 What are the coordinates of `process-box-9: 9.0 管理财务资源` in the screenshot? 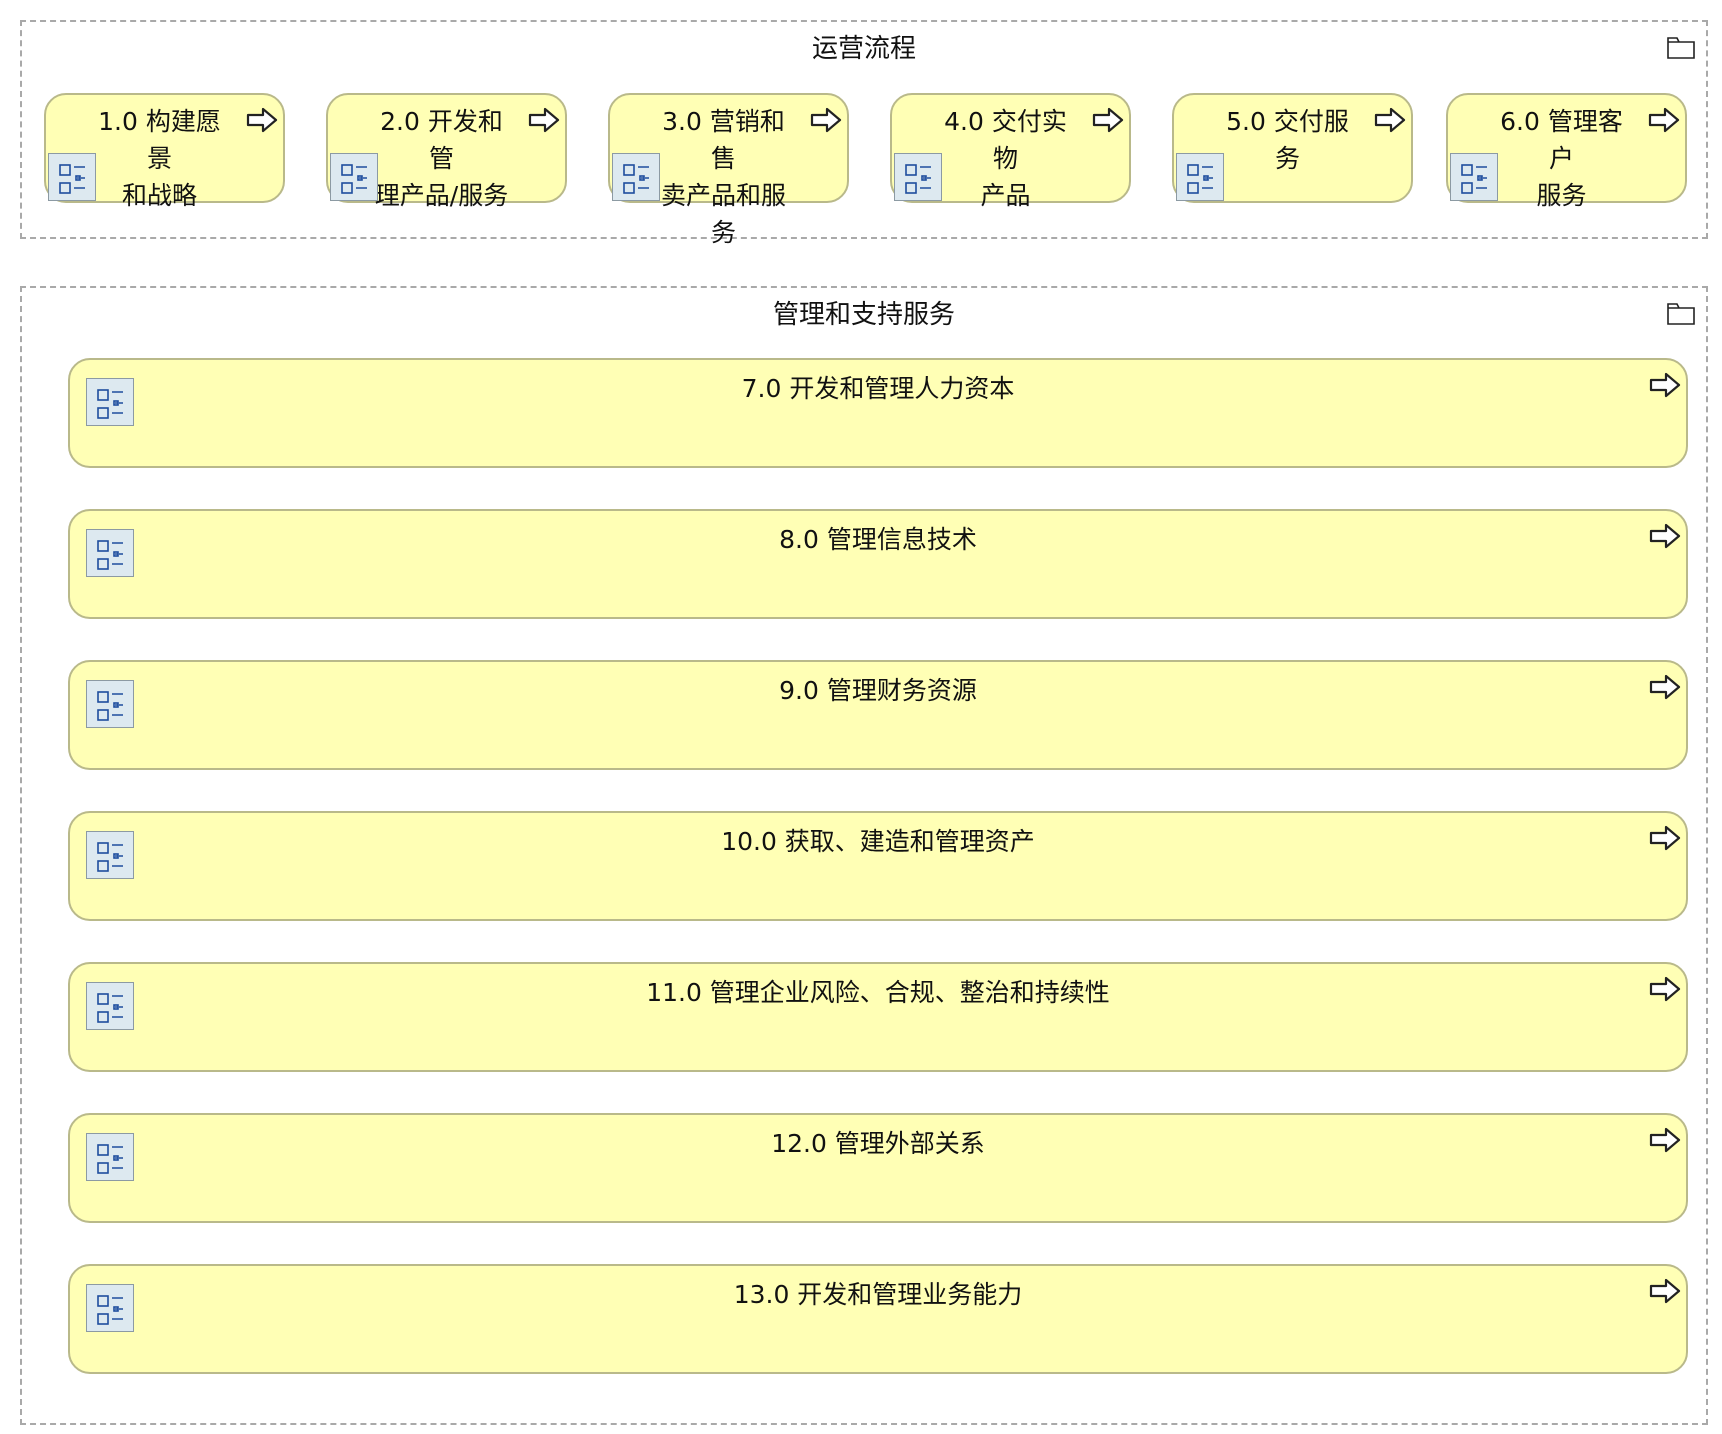 It's located at (878, 715).